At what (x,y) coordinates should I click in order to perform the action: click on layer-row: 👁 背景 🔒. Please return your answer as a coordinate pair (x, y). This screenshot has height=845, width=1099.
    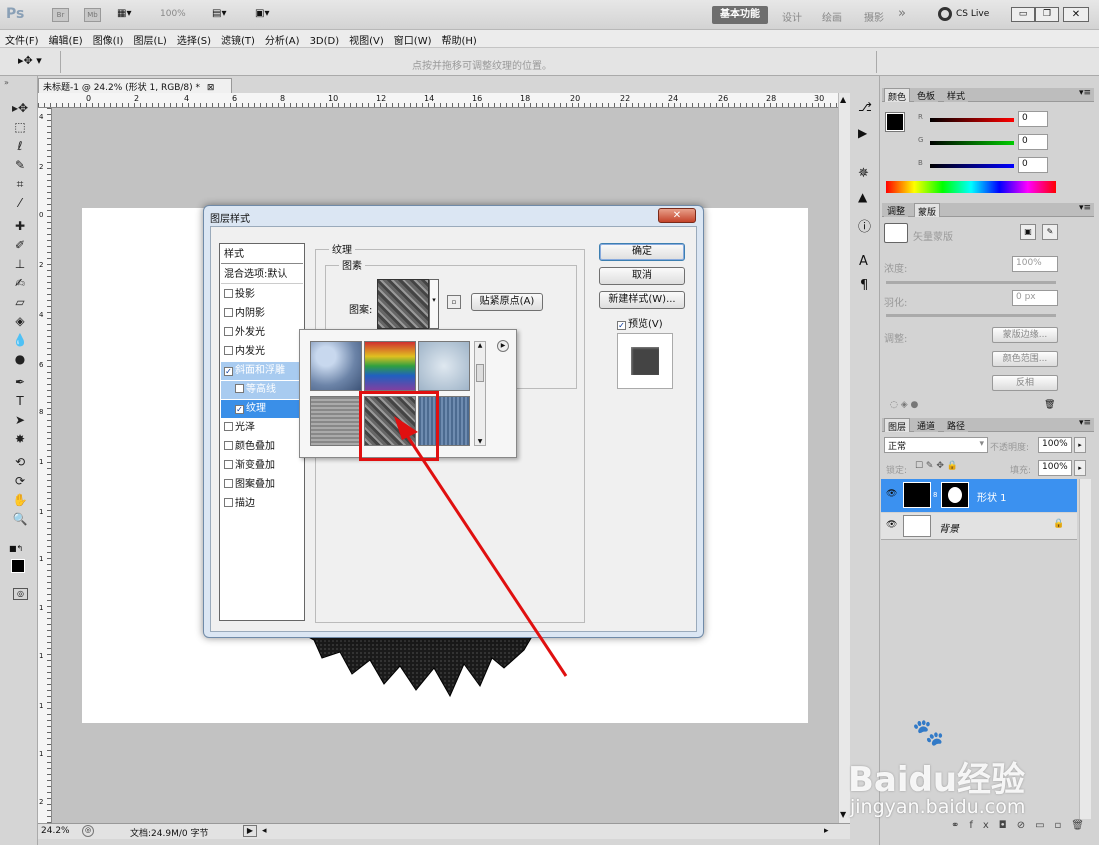
    Looking at the image, I should click on (979, 526).